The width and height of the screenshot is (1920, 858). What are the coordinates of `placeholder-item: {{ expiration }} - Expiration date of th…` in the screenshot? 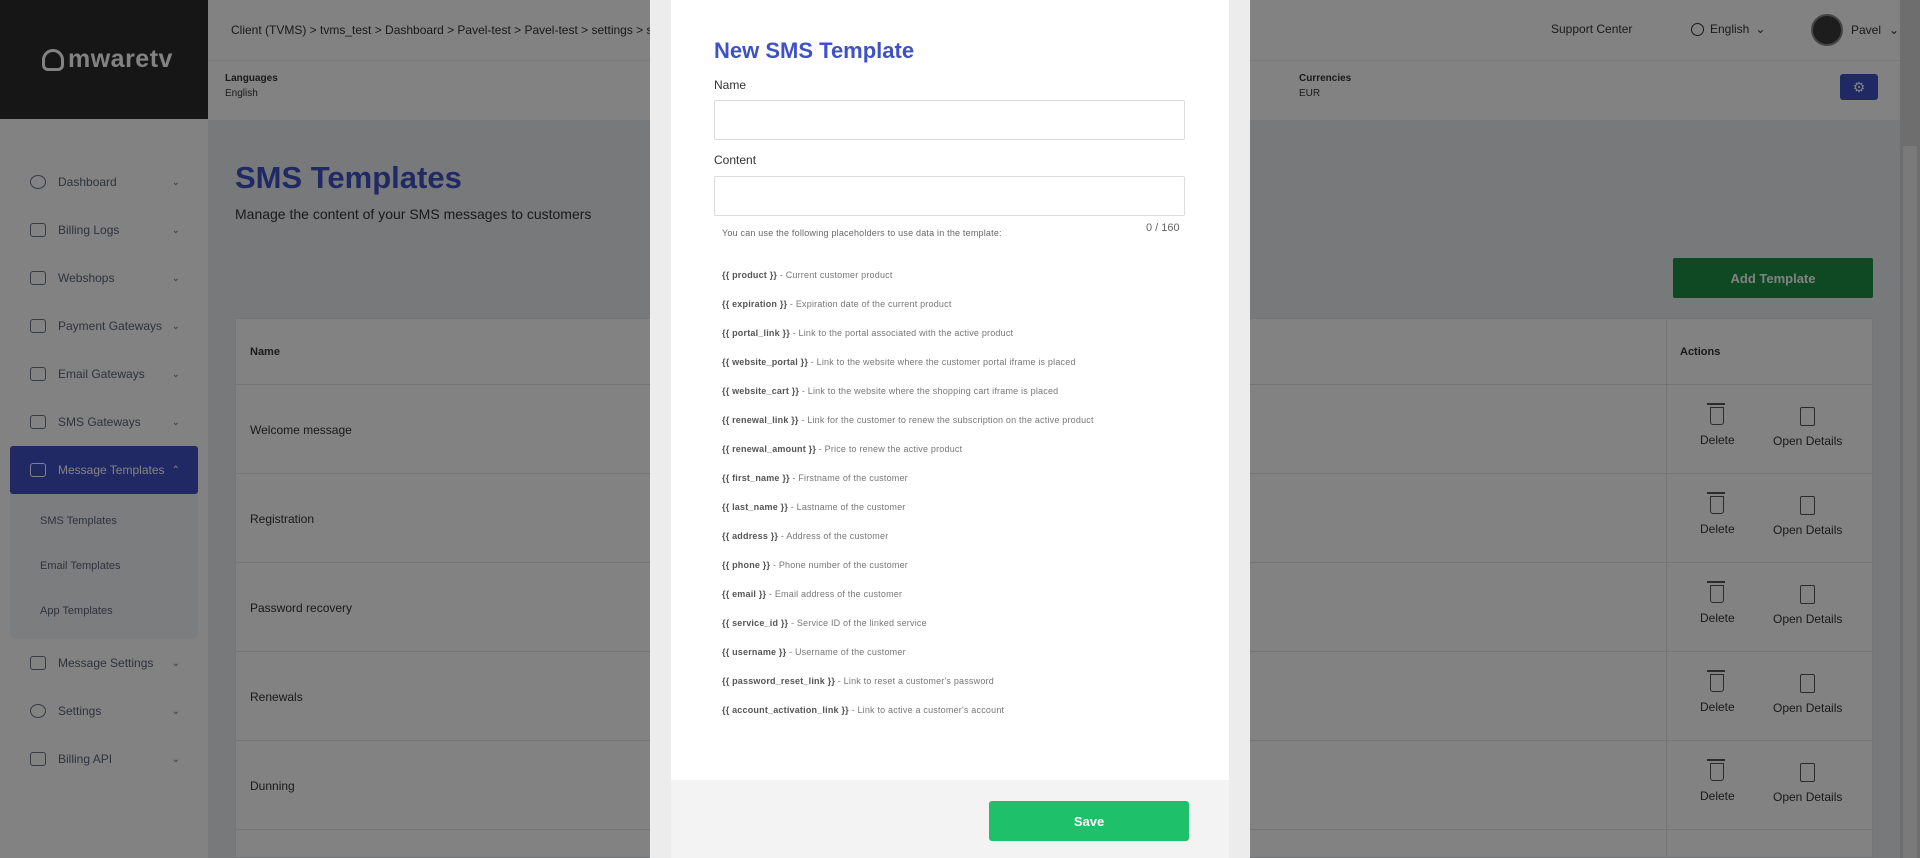 It's located at (908, 313).